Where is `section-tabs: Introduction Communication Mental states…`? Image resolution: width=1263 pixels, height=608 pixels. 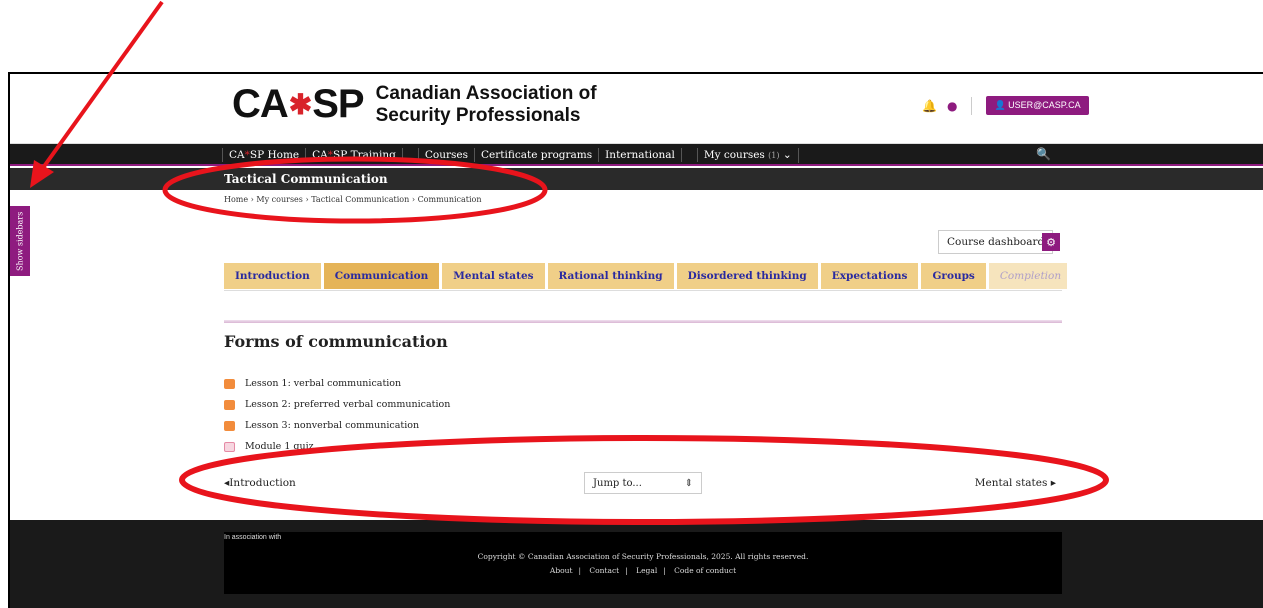 section-tabs: Introduction Communication Mental states… is located at coordinates (645, 276).